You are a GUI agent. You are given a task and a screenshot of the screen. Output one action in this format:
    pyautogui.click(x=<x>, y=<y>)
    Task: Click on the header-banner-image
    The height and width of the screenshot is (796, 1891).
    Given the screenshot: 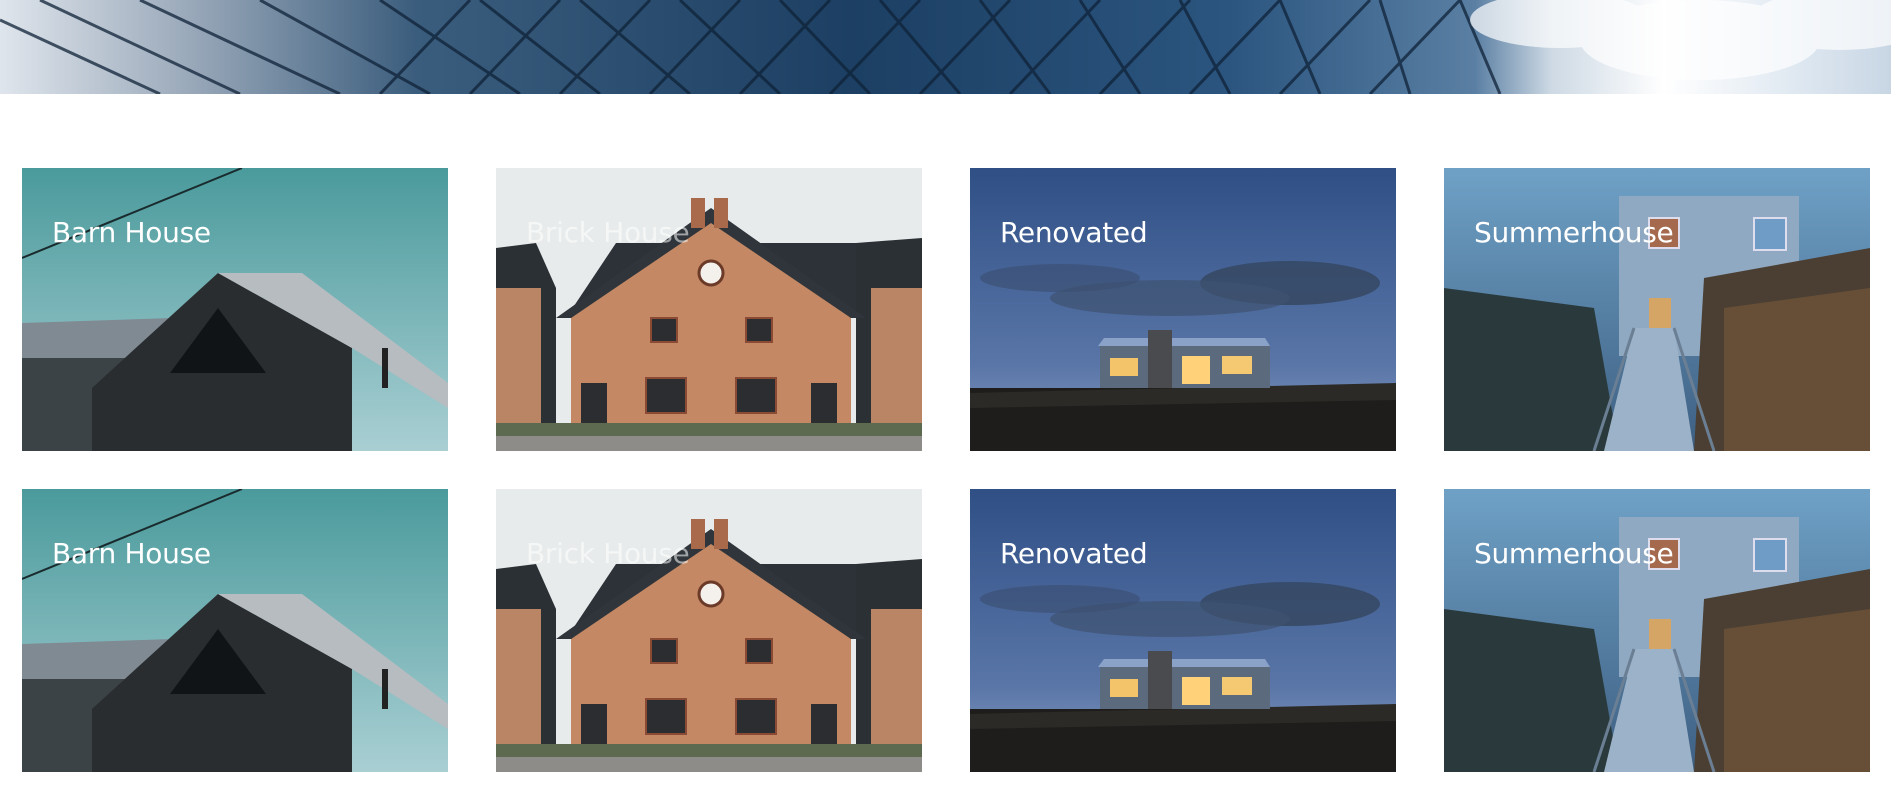 What is the action you would take?
    pyautogui.click(x=945, y=47)
    